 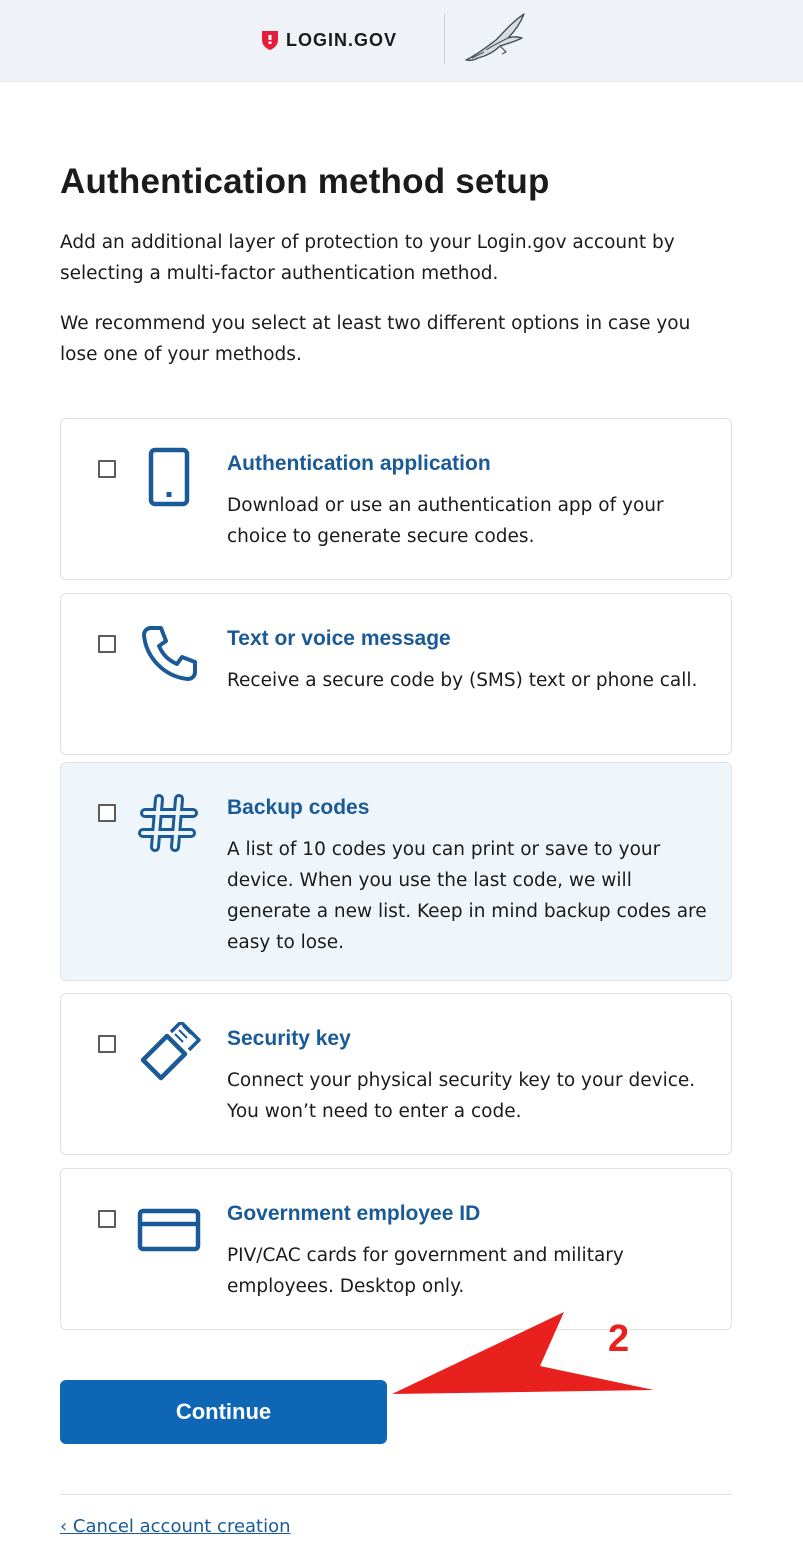 I want to click on option-title: Government employee ID, so click(x=354, y=1213).